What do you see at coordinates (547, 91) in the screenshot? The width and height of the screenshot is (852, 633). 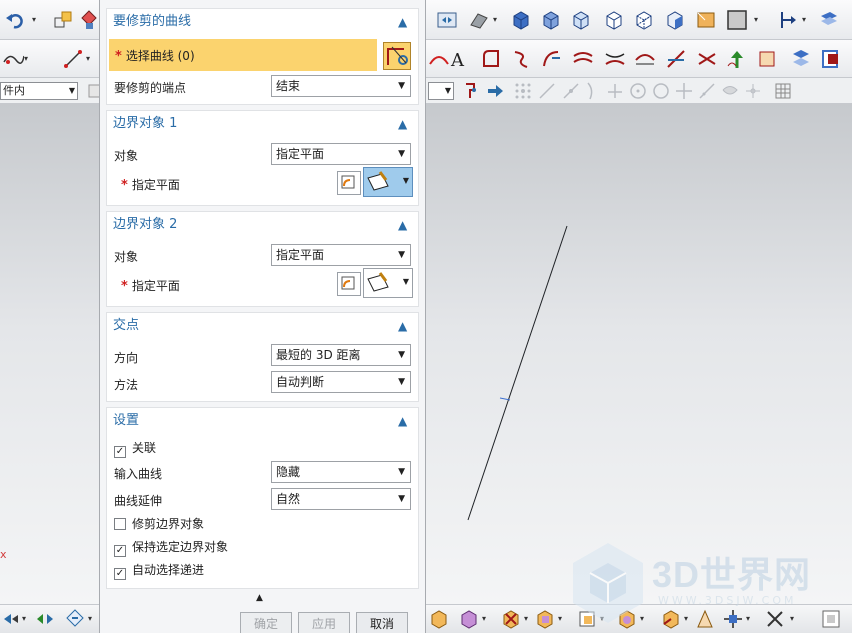 I see `endpoint-icon` at bounding box center [547, 91].